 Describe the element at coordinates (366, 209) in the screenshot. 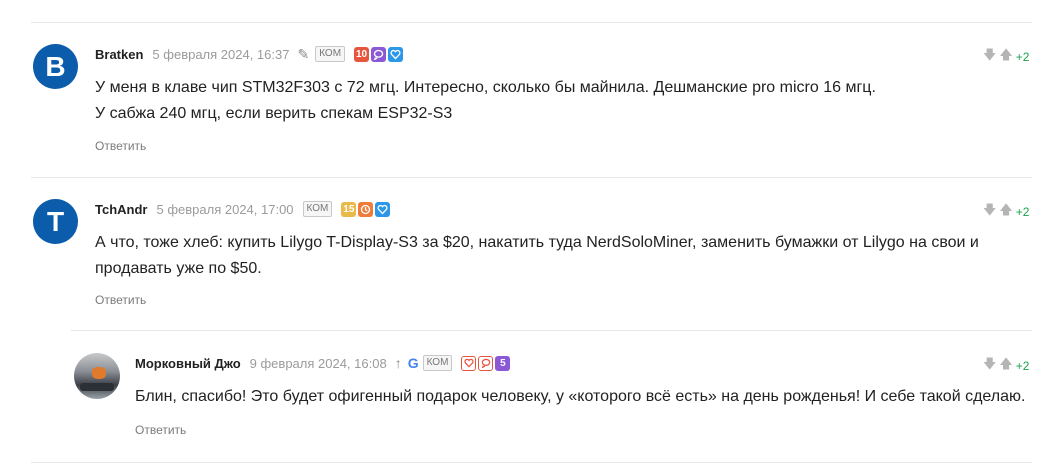

I see `clock-icon` at that location.